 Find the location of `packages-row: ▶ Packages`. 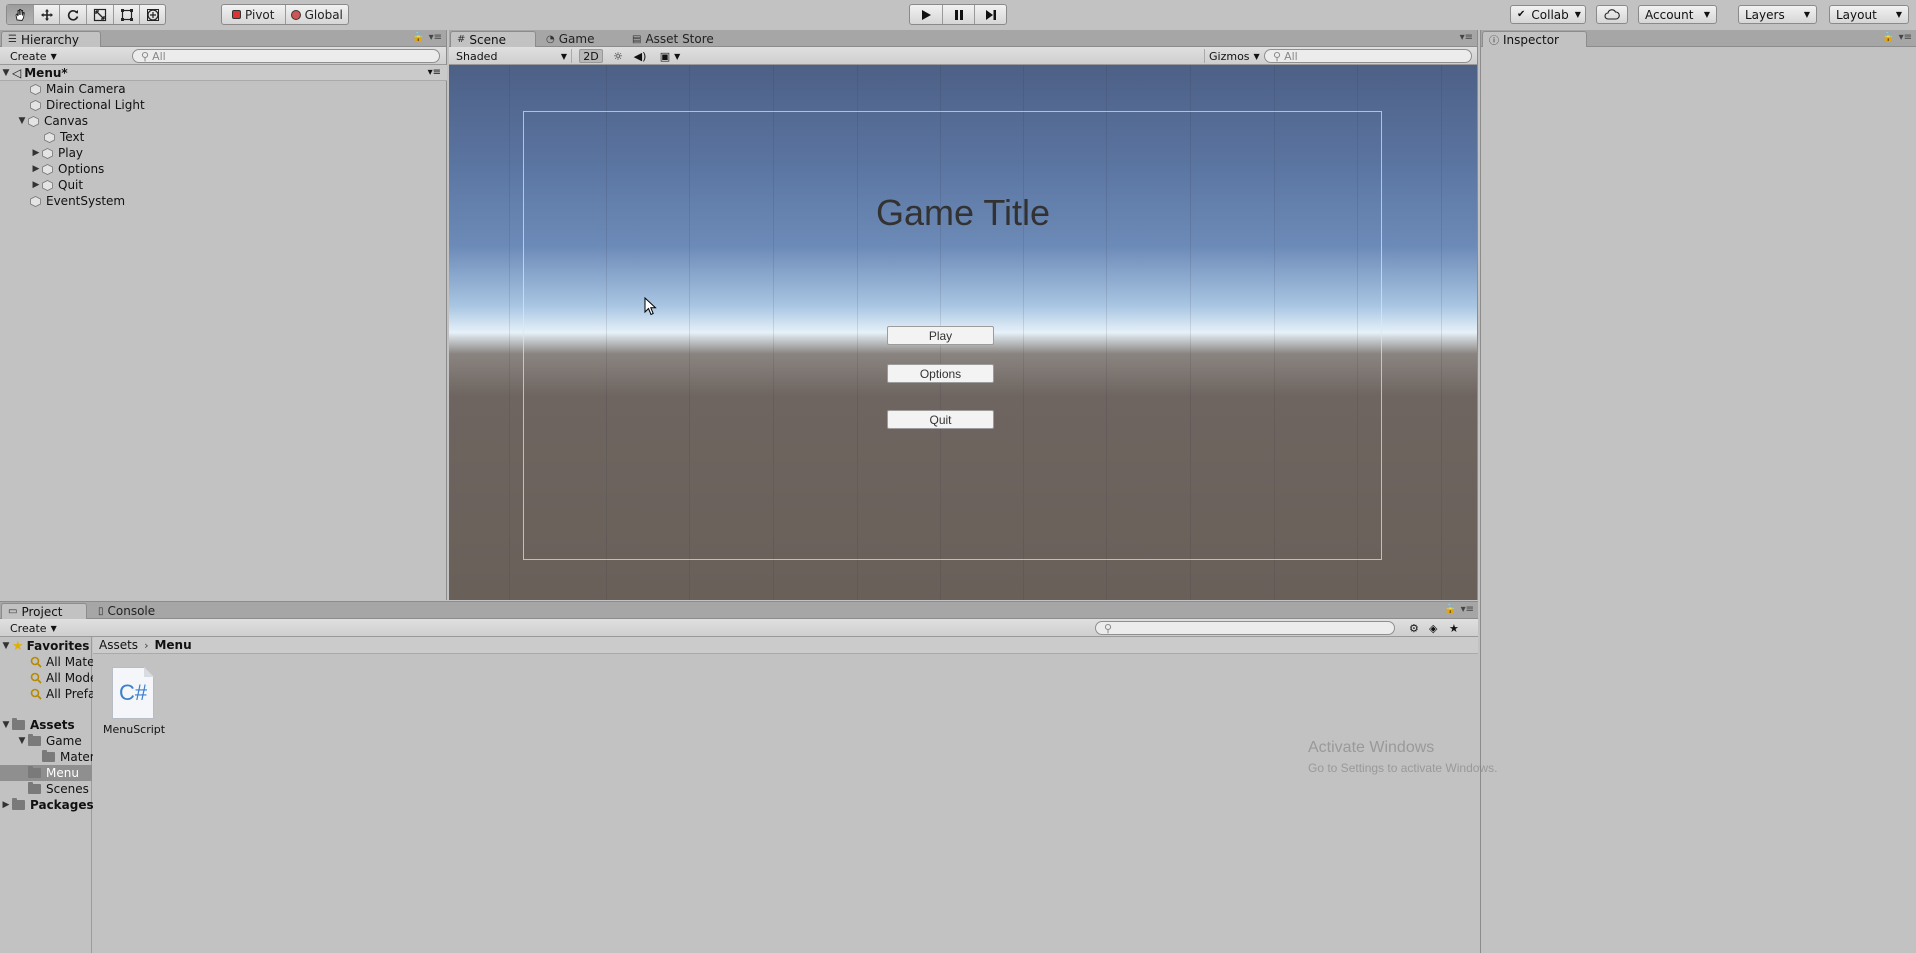

packages-row: ▶ Packages is located at coordinates (47, 805).